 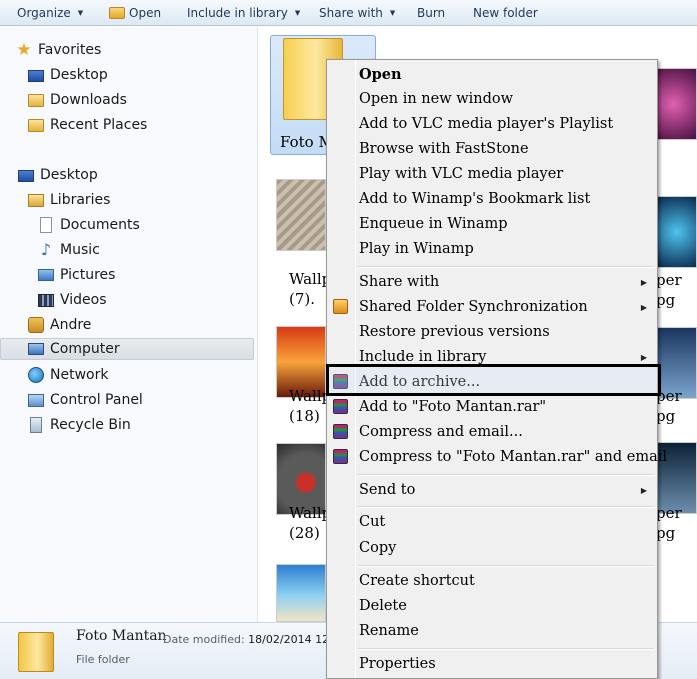 I want to click on thumbnail-label: per pg, so click(x=669, y=523).